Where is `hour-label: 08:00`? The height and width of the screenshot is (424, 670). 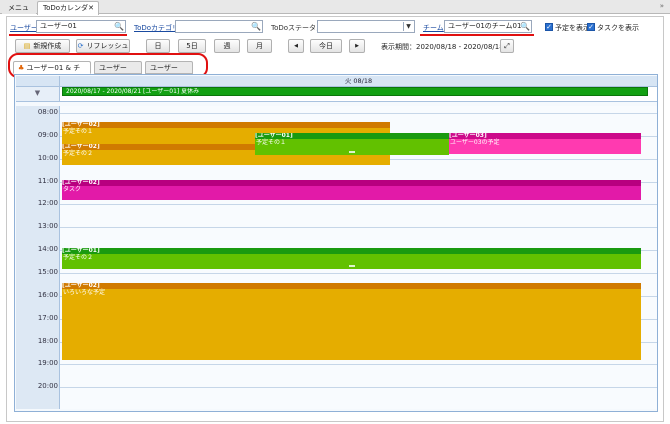 hour-label: 08:00 is located at coordinates (47, 112).